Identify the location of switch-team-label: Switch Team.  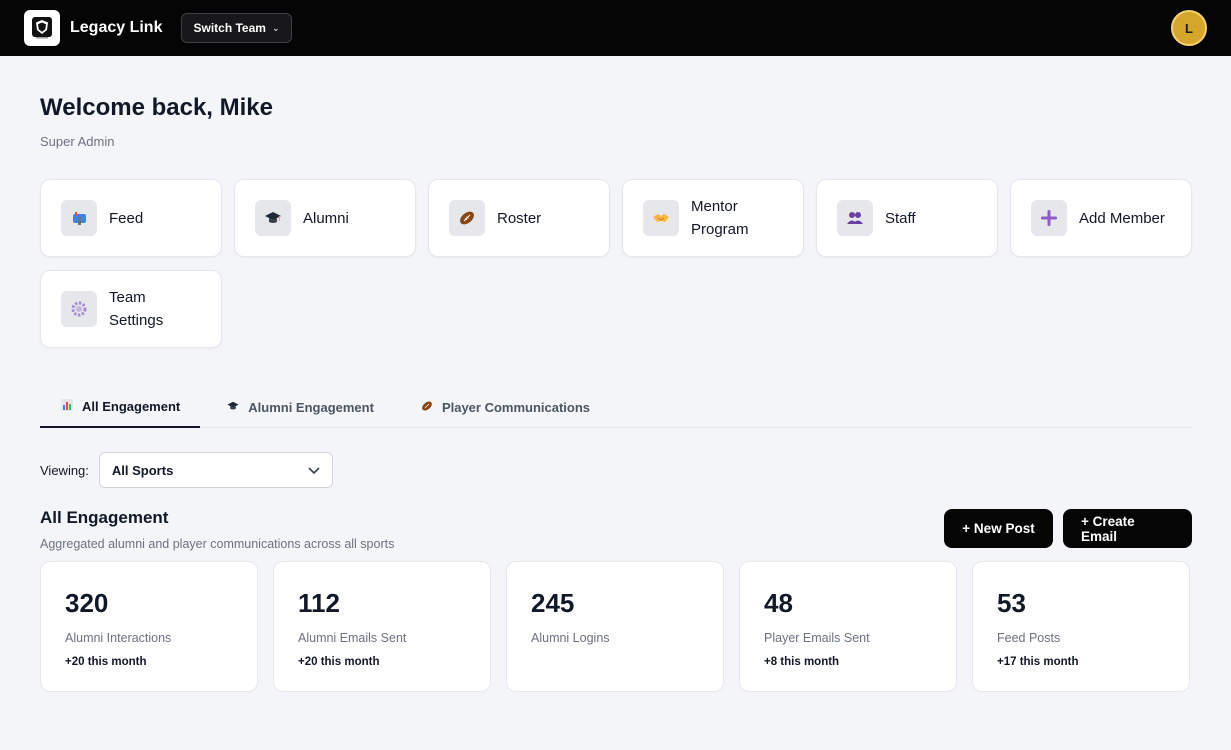
(229, 28).